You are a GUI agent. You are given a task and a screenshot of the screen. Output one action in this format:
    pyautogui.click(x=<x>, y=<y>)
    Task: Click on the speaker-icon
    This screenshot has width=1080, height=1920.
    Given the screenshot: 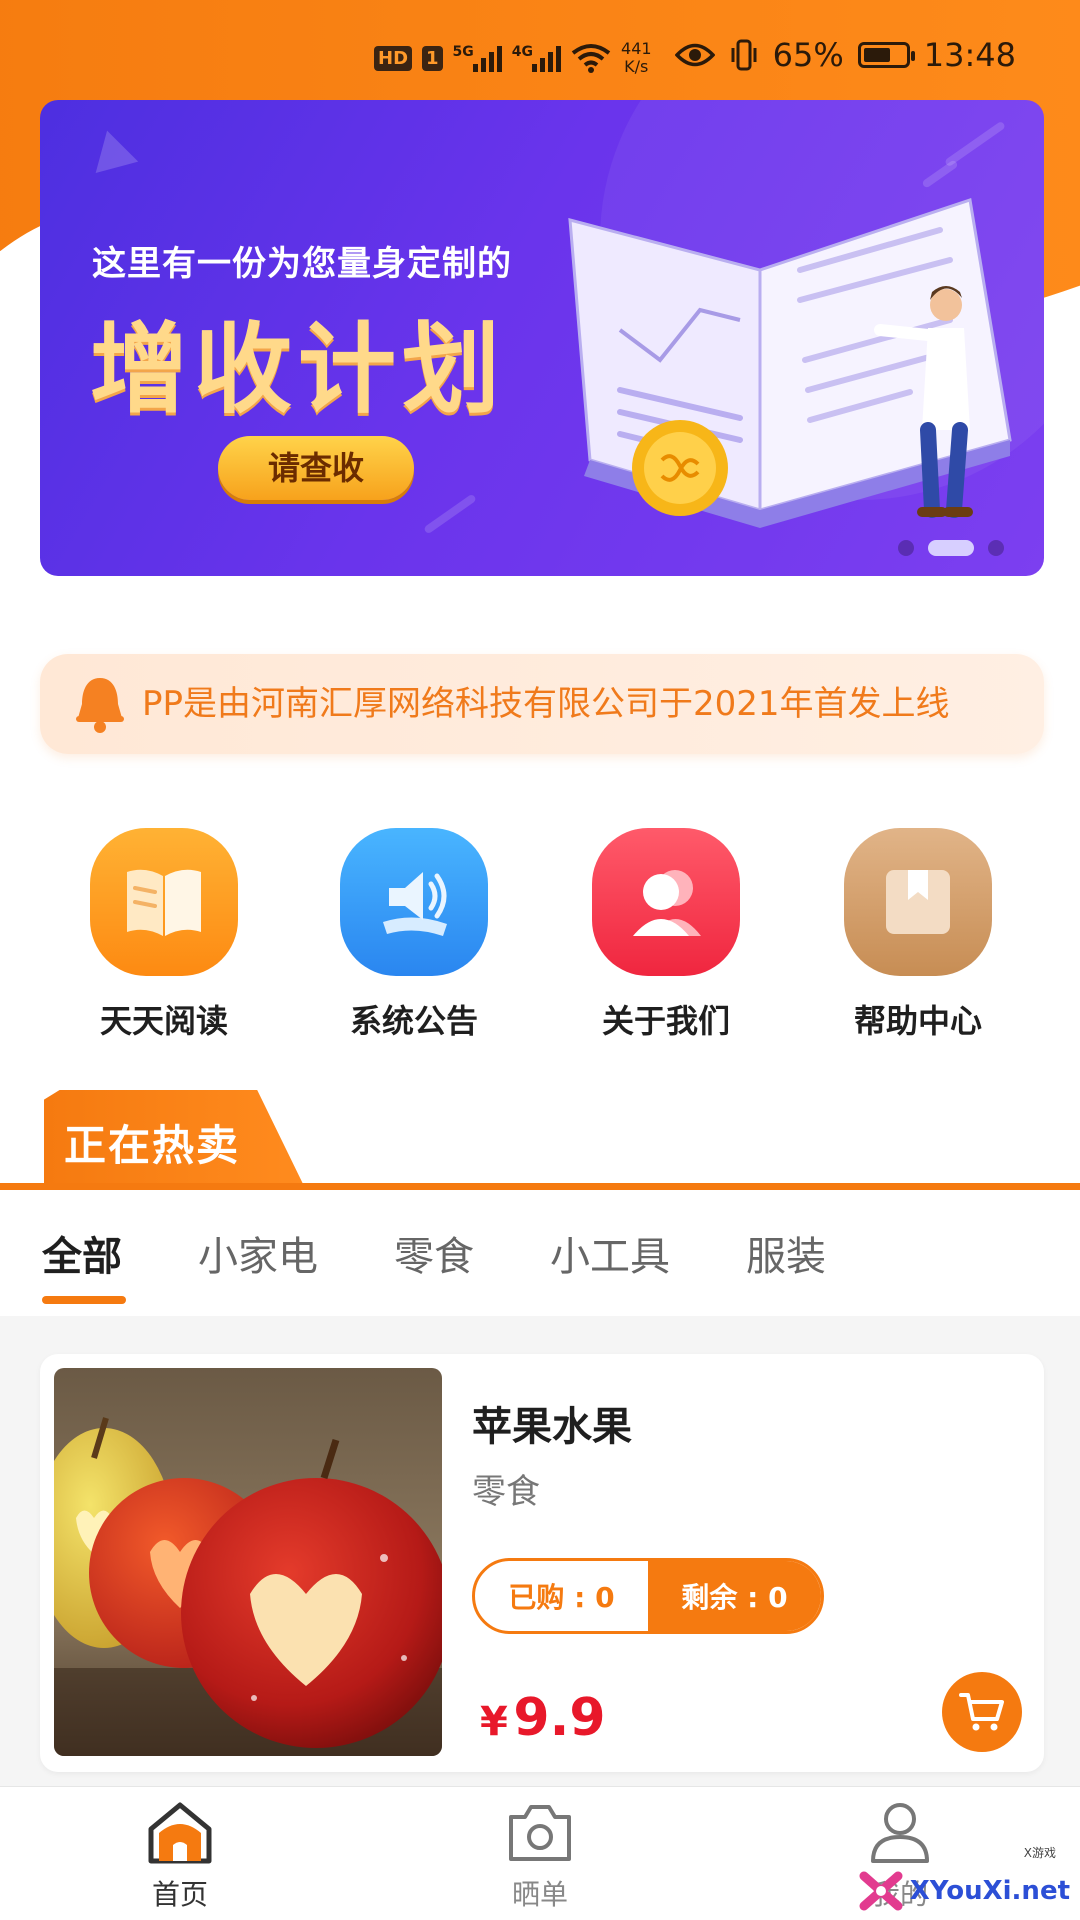 What is the action you would take?
    pyautogui.click(x=414, y=902)
    